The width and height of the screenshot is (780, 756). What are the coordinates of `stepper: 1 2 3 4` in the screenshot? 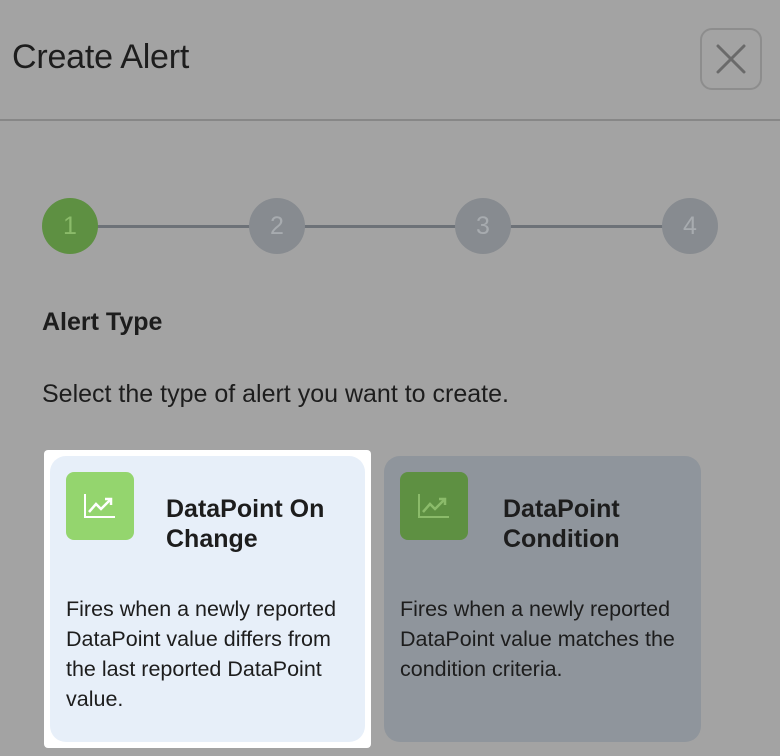 It's located at (390, 226).